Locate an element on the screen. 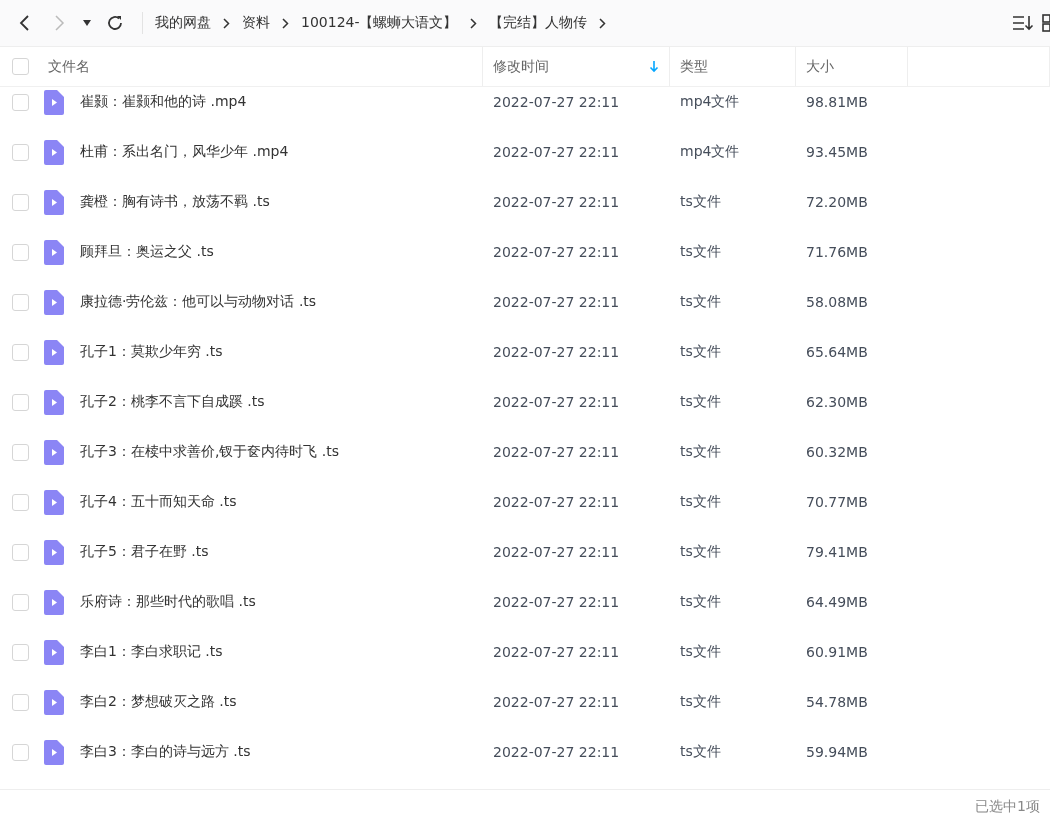 The width and height of the screenshot is (1050, 823). file-size: 59.94MB is located at coordinates (837, 752).